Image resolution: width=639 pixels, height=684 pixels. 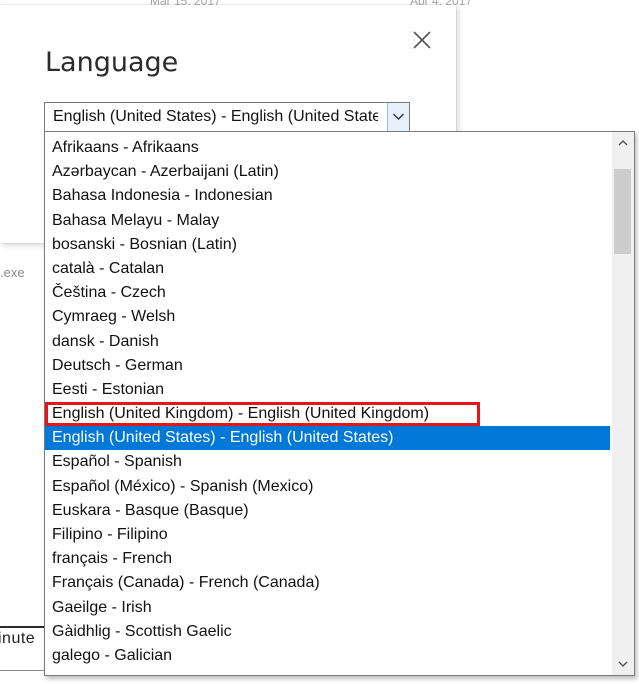 What do you see at coordinates (327, 366) in the screenshot?
I see `language-option: Deutsch - German` at bounding box center [327, 366].